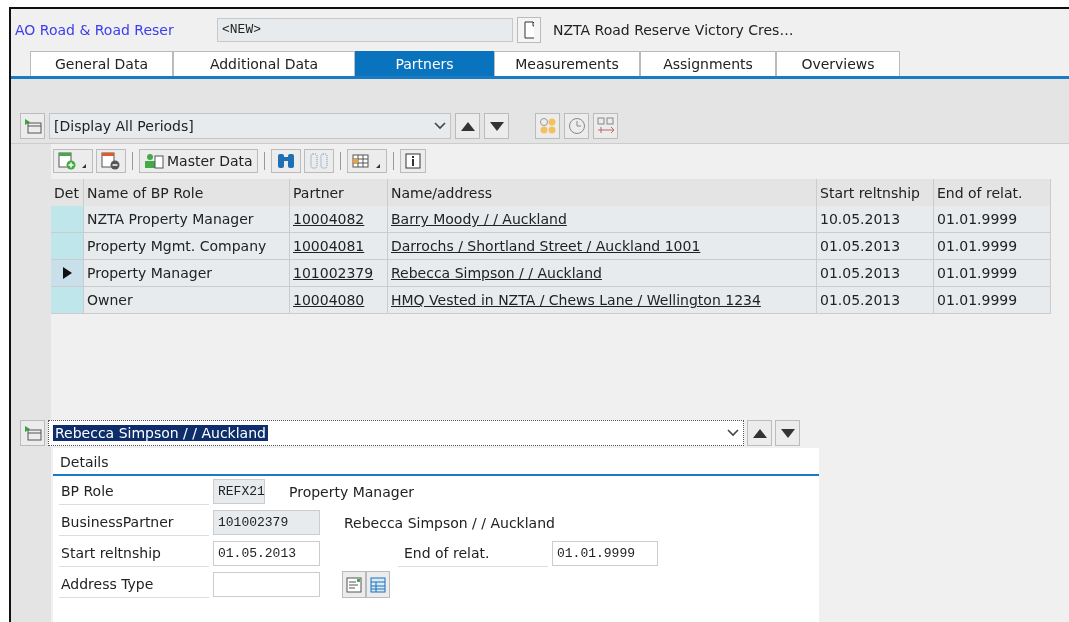 This screenshot has height=622, width=1069. What do you see at coordinates (329, 219) in the screenshot?
I see `table-link: 10004082` at bounding box center [329, 219].